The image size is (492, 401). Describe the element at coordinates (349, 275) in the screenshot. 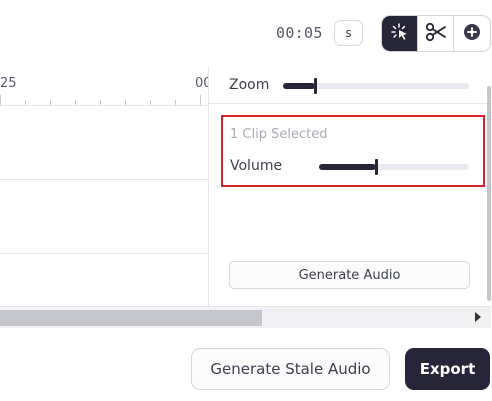

I see `generate-audio-button: Generate Audio` at that location.